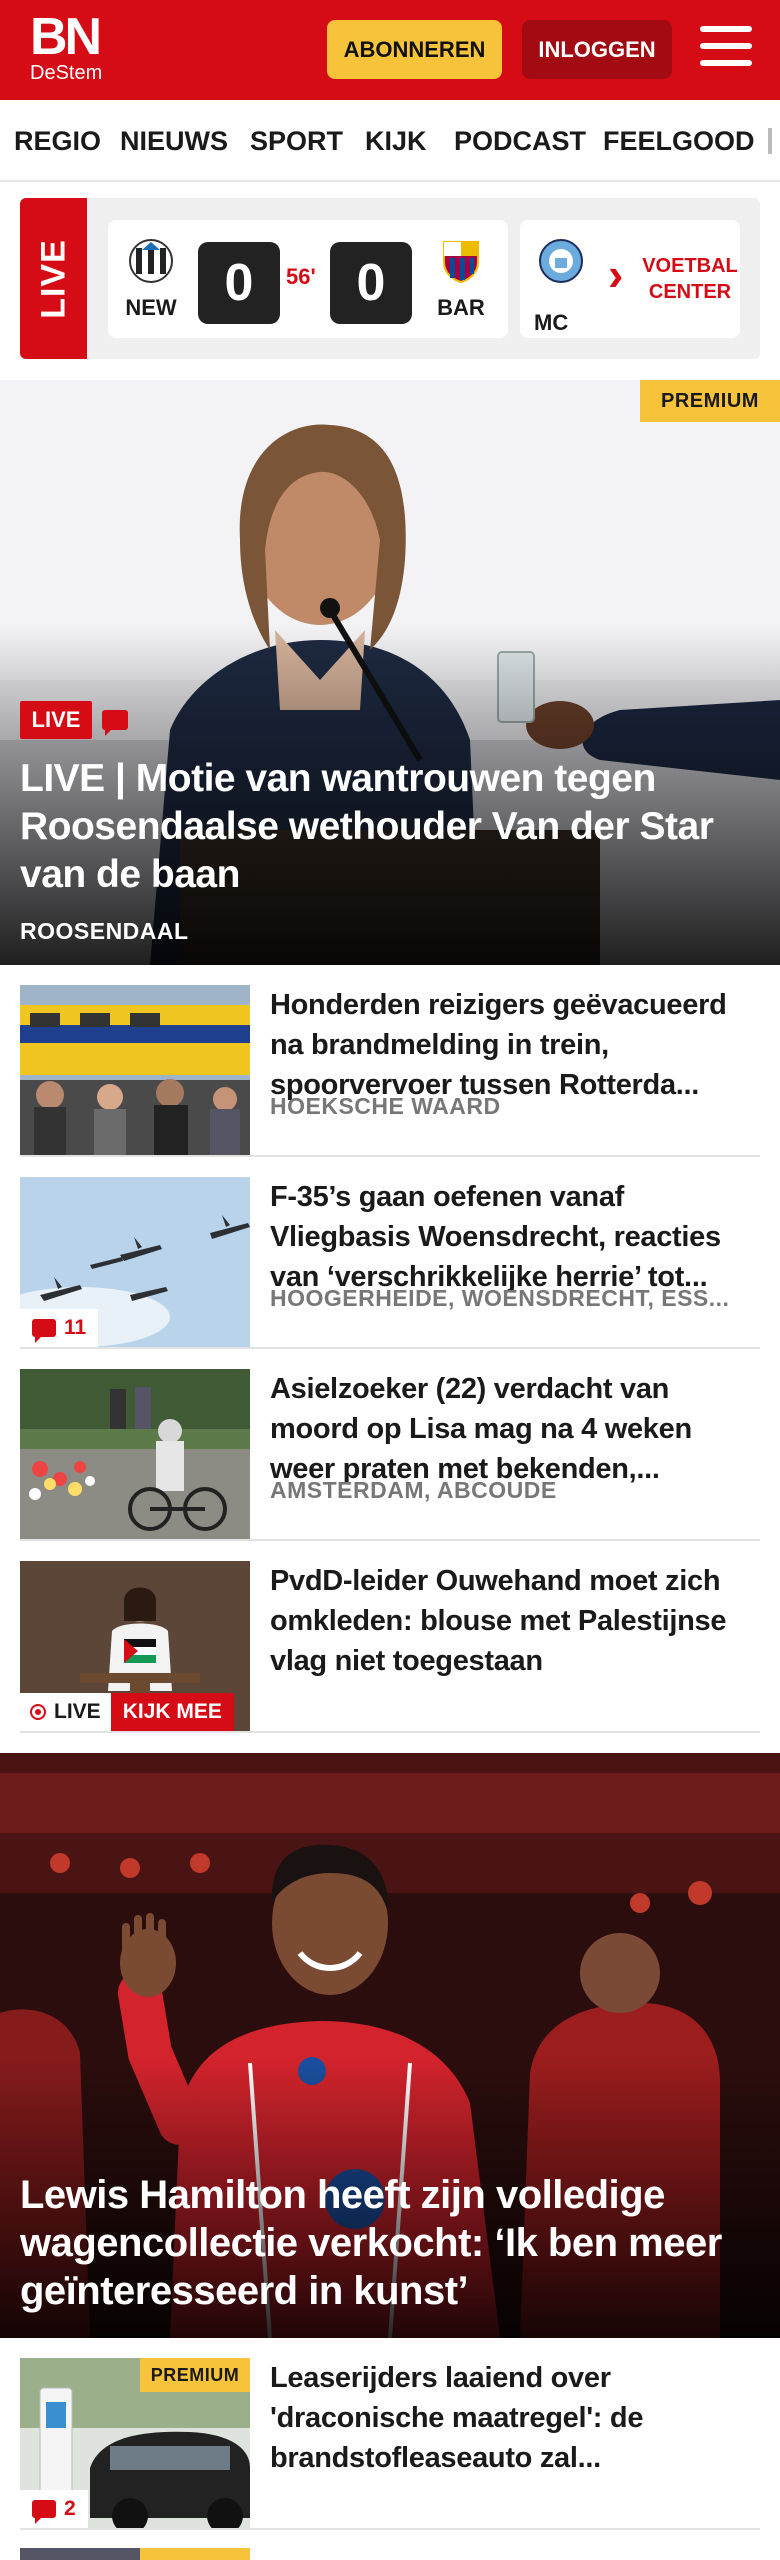  I want to click on away-team: BAR, so click(461, 279).